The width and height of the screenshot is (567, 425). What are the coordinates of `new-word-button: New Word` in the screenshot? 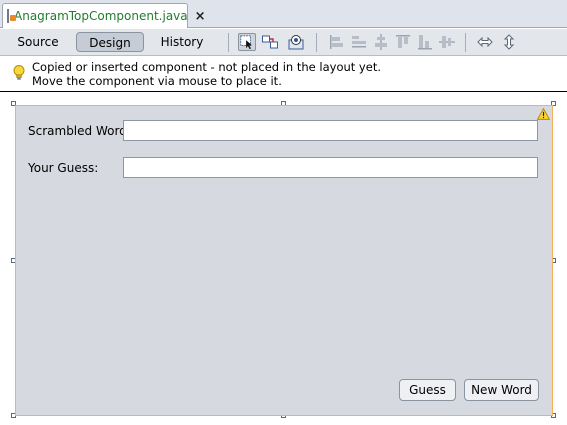 It's located at (501, 390).